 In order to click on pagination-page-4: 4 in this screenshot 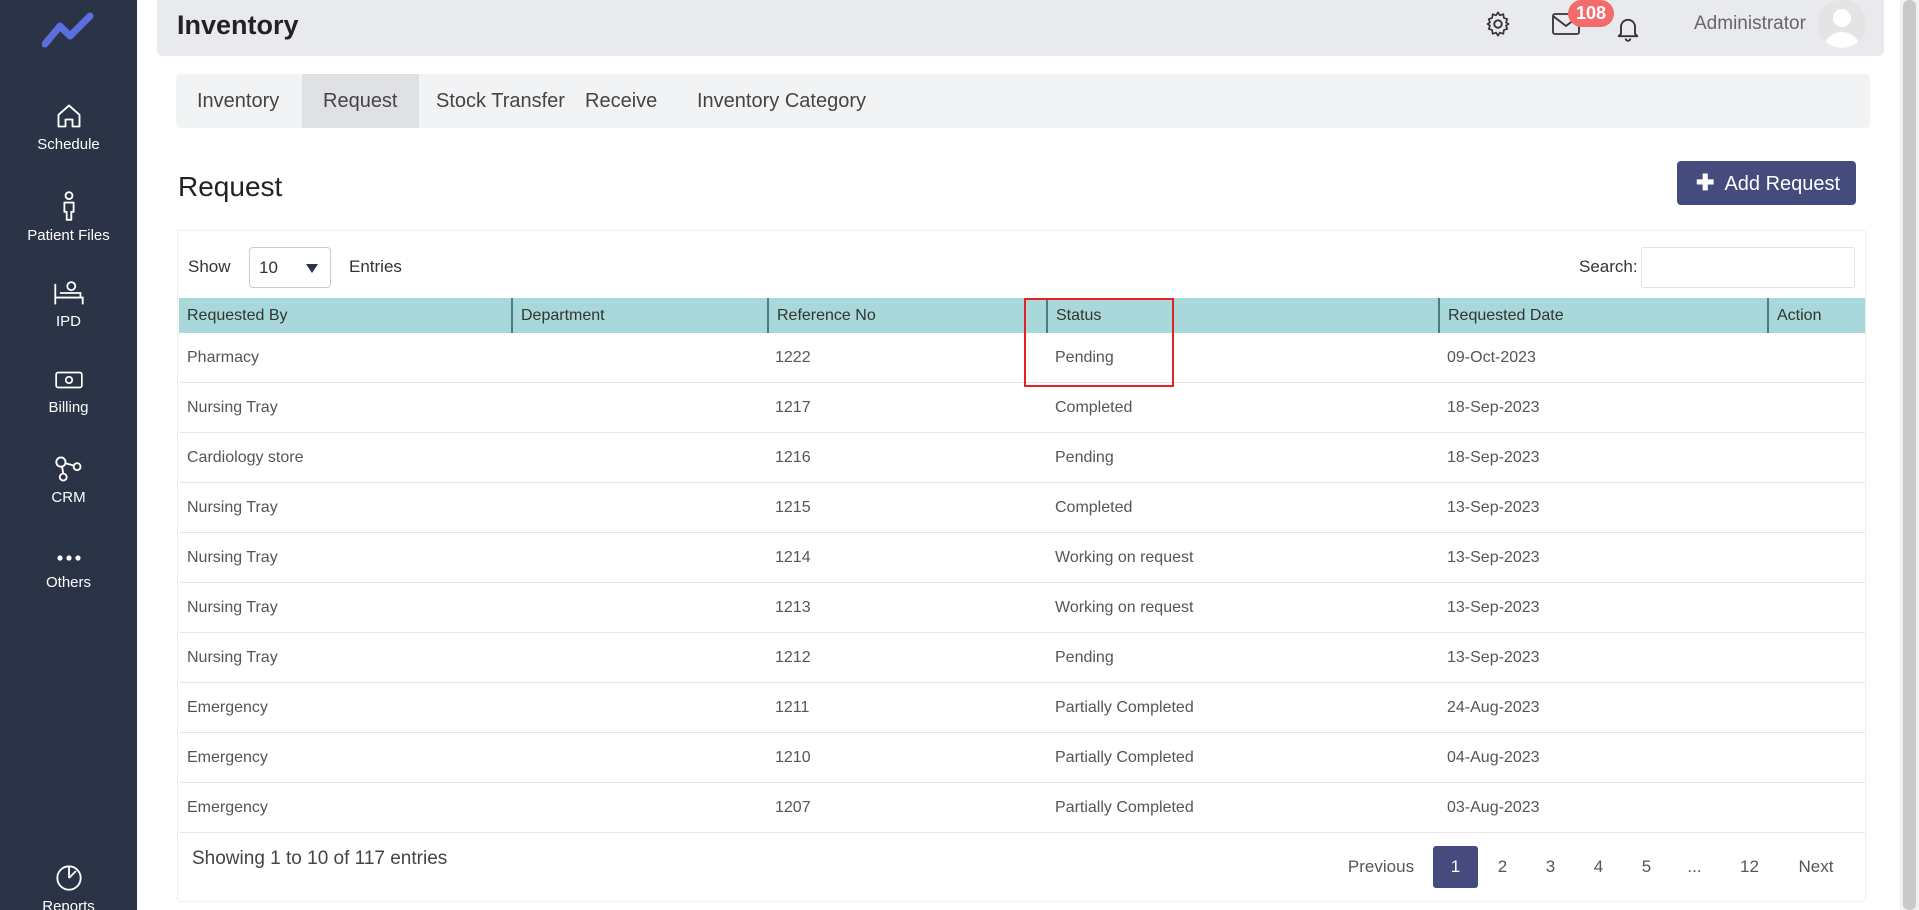, I will do `click(1598, 867)`.